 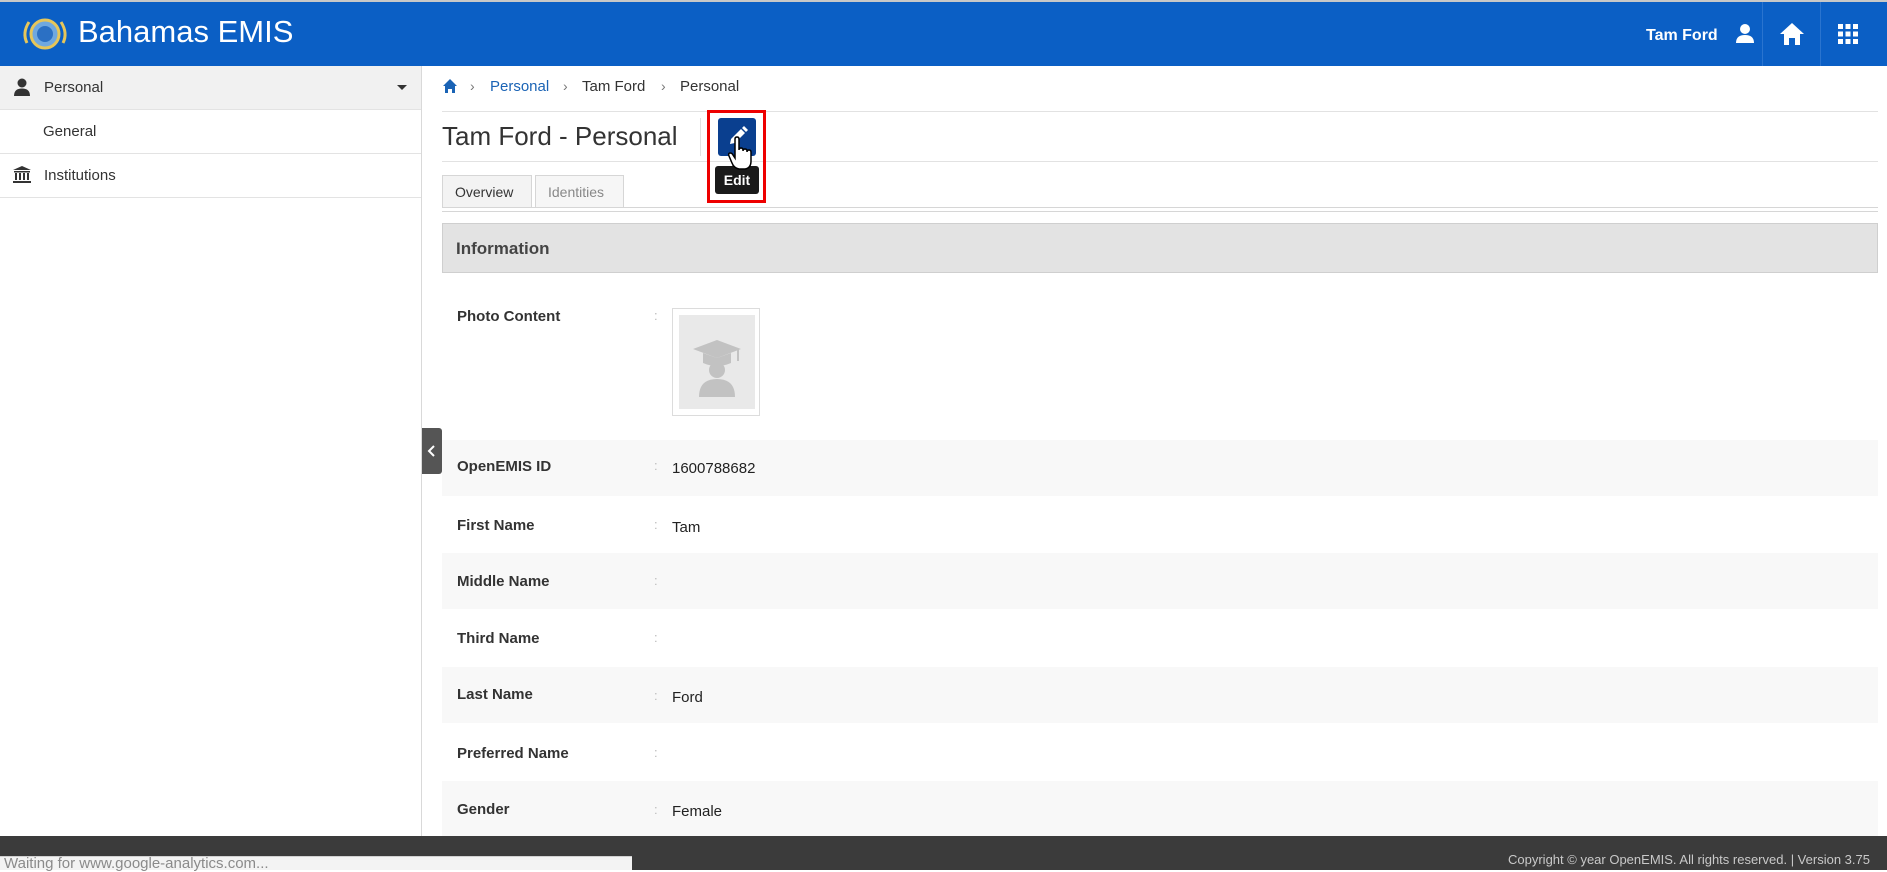 I want to click on breadcrumb-current: Personal, so click(x=710, y=86).